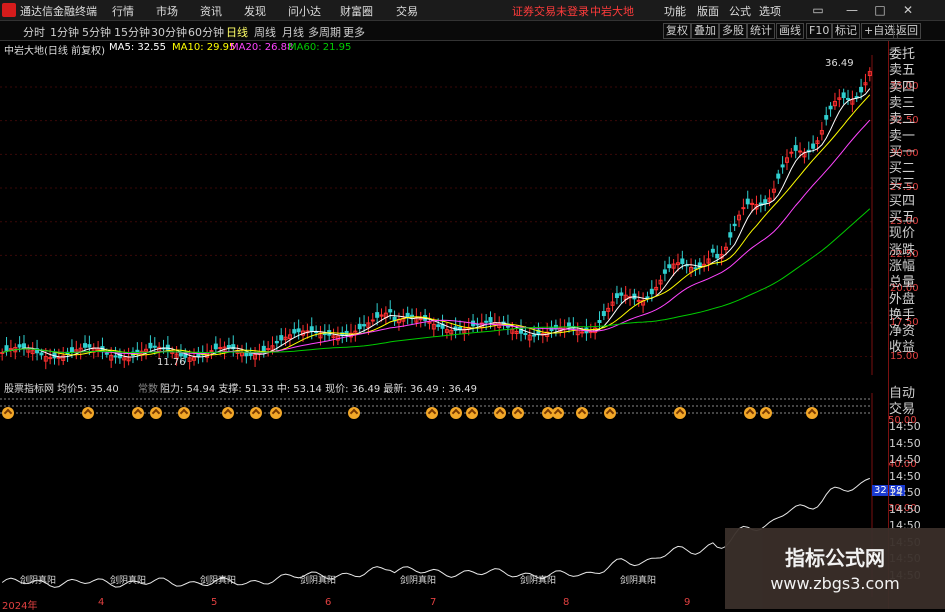  What do you see at coordinates (770, 11) in the screenshot?
I see `menu-options: 选项` at bounding box center [770, 11].